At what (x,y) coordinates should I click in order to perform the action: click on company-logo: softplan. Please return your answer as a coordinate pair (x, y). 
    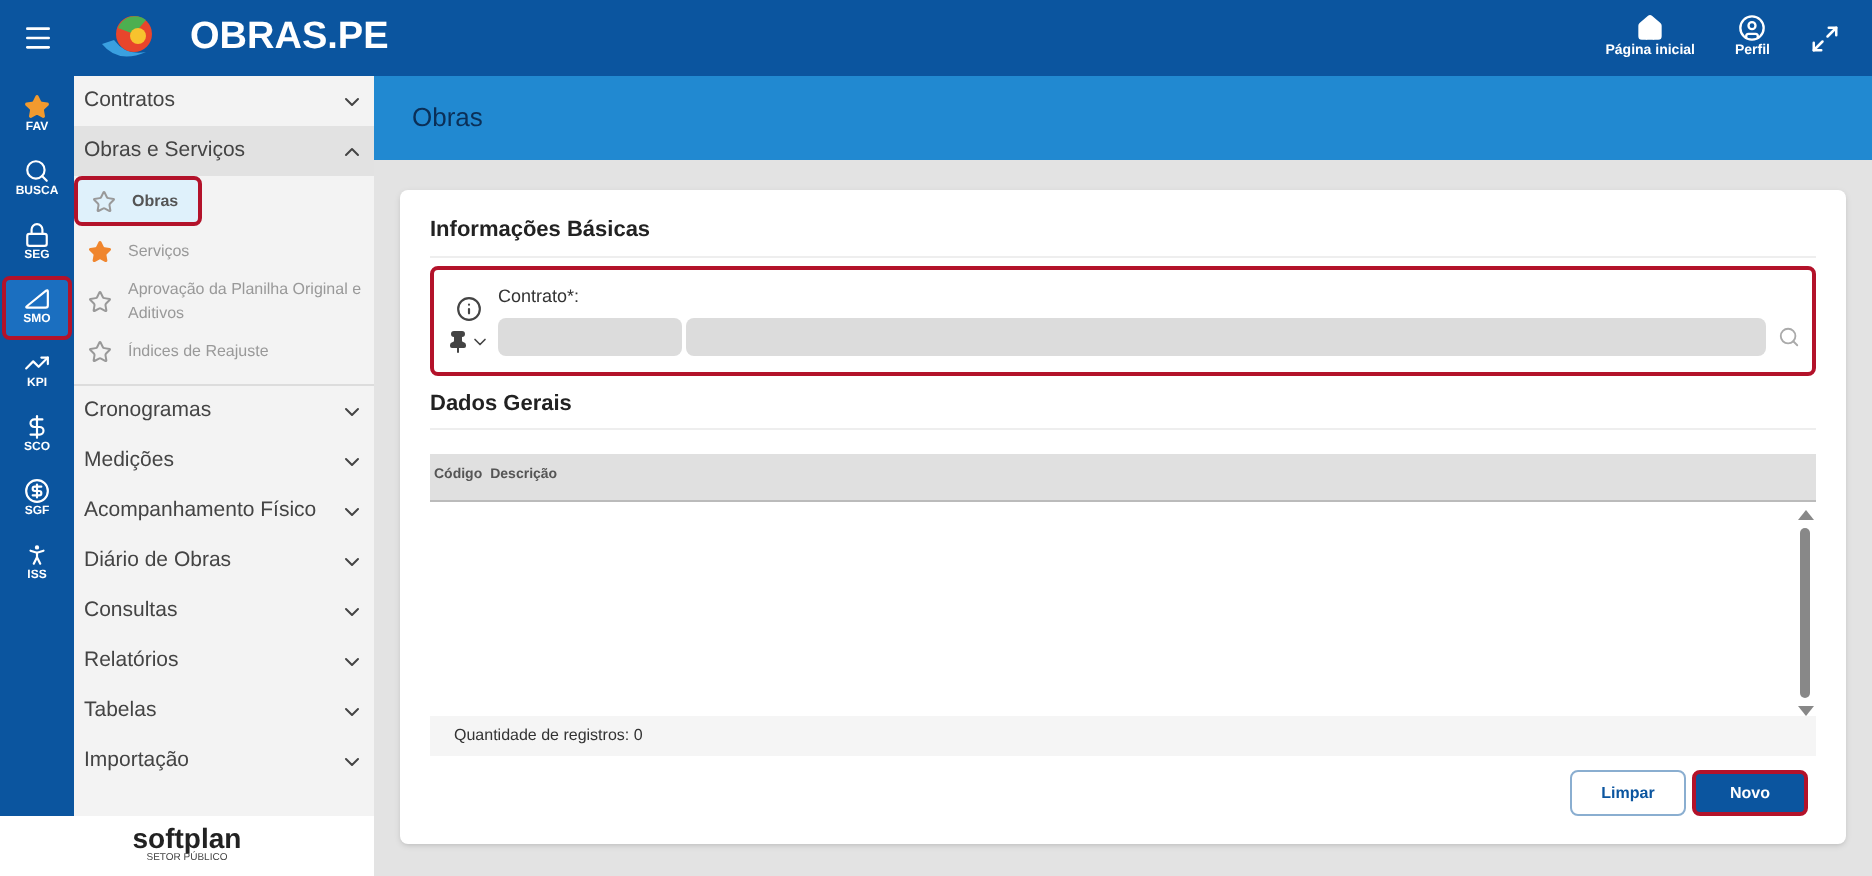
    Looking at the image, I should click on (187, 838).